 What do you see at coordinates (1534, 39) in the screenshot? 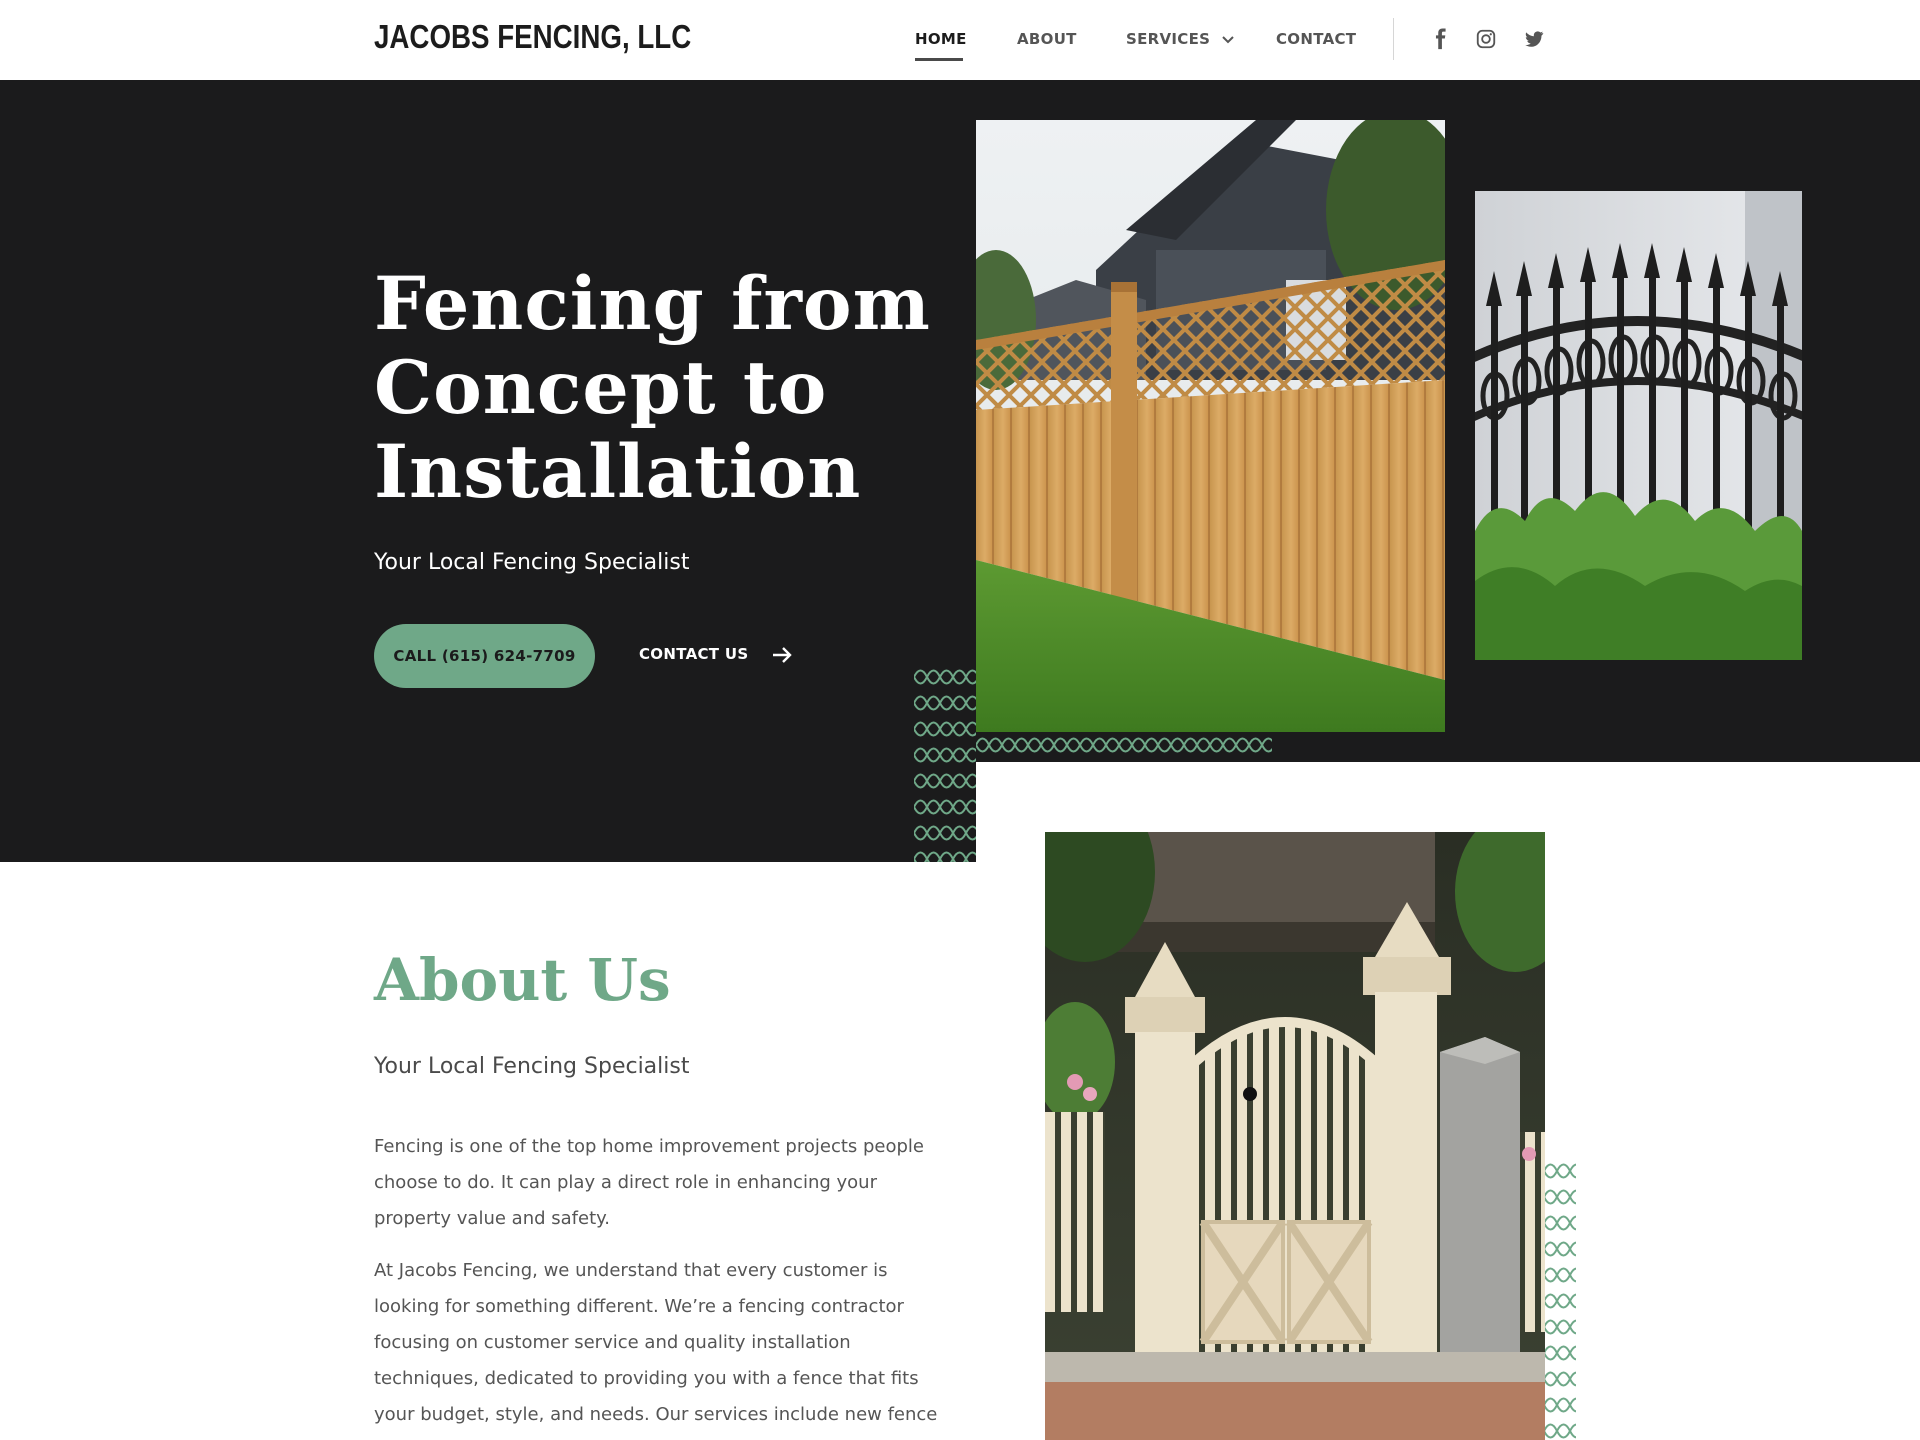
I see `twitter-icon` at bounding box center [1534, 39].